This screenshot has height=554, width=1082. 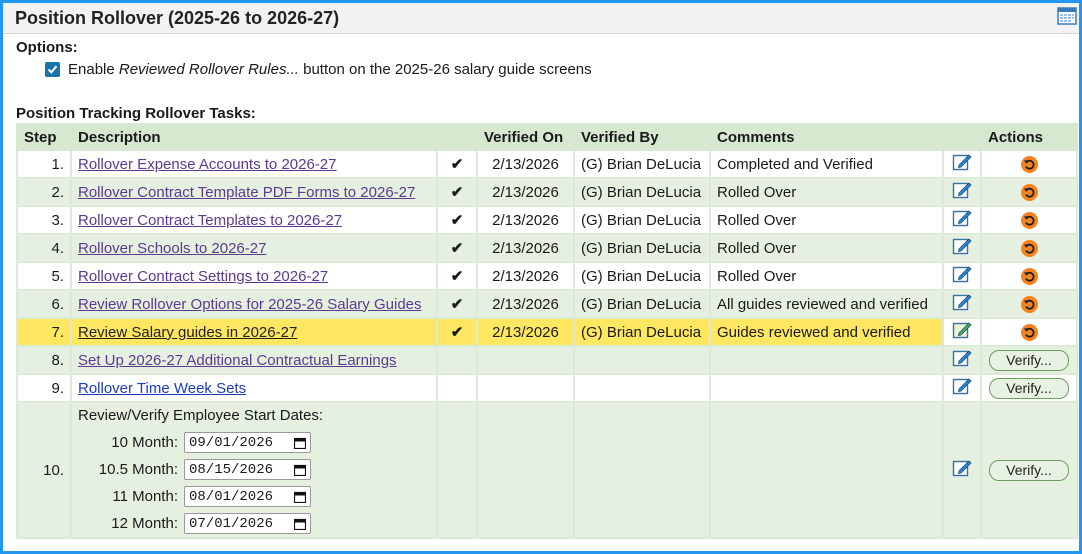 What do you see at coordinates (44, 304) in the screenshot?
I see `row-step: 6.` at bounding box center [44, 304].